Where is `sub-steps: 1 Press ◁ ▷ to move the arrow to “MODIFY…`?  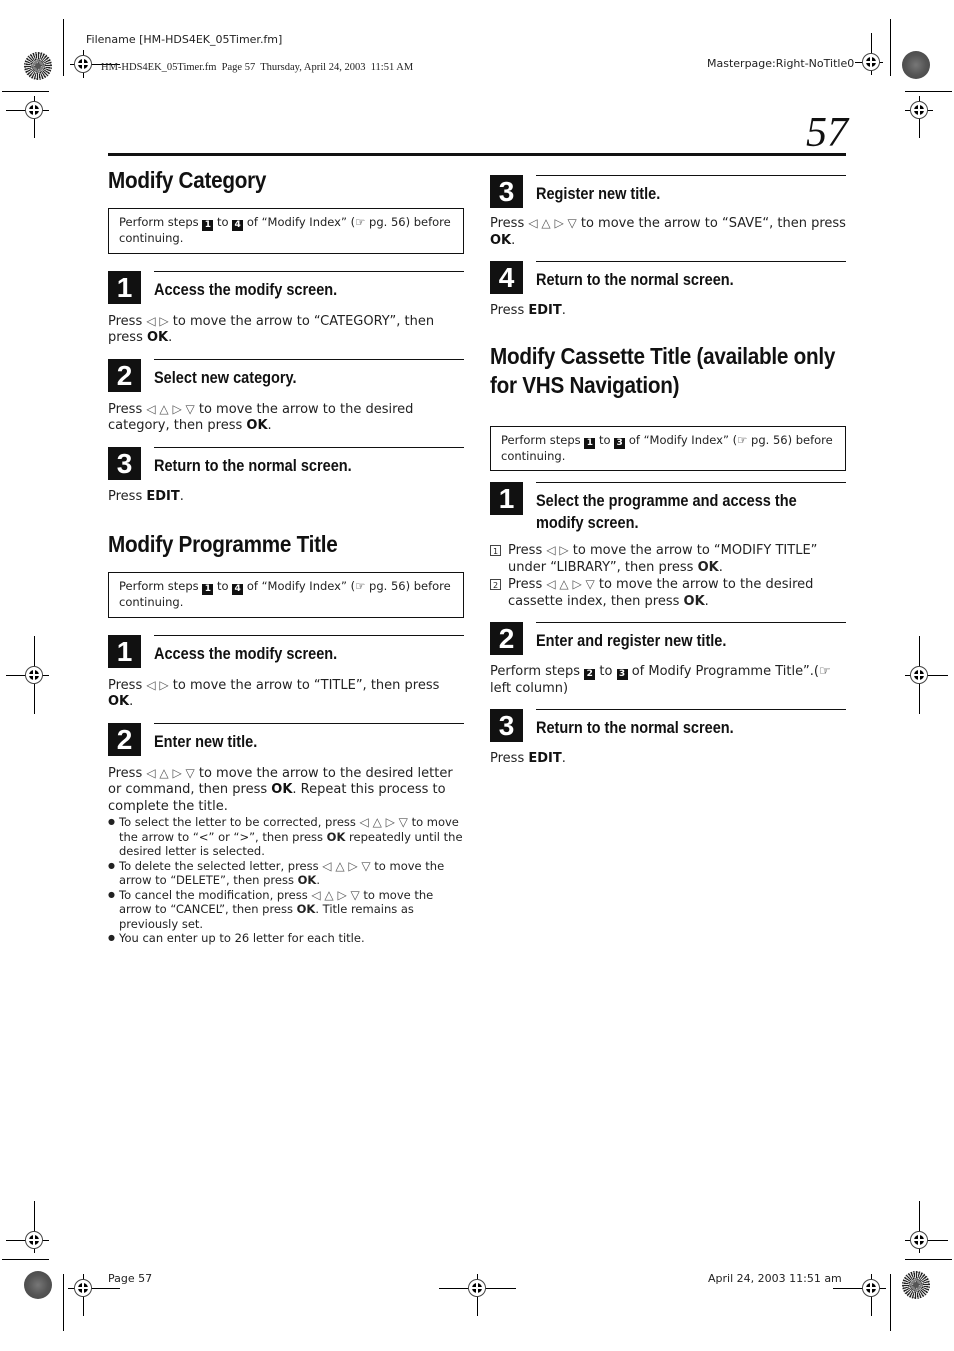
sub-steps: 1 Press ◁ ▷ to move the arrow to “MODIFY… is located at coordinates (668, 576).